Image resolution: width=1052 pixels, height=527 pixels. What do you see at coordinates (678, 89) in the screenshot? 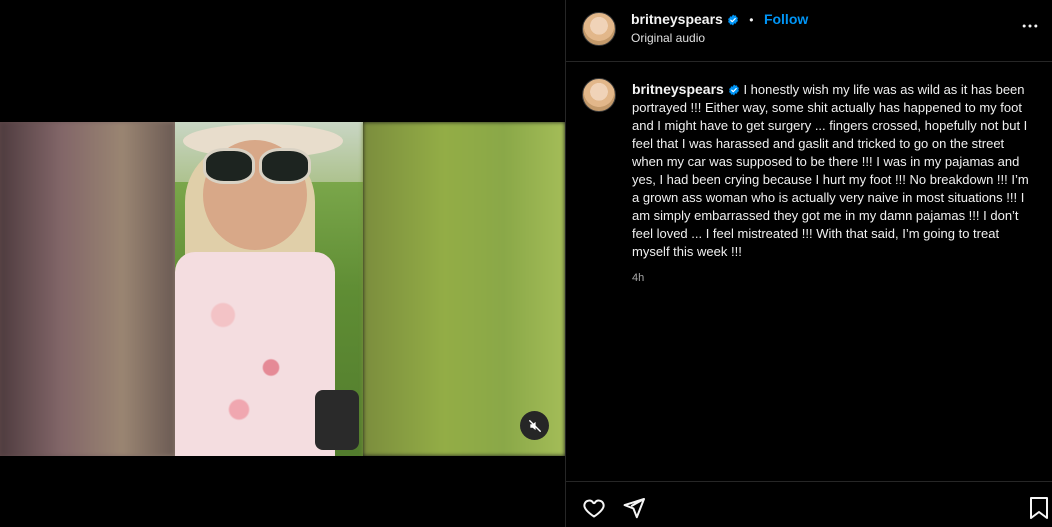
I see `caption-username: britneyspears` at bounding box center [678, 89].